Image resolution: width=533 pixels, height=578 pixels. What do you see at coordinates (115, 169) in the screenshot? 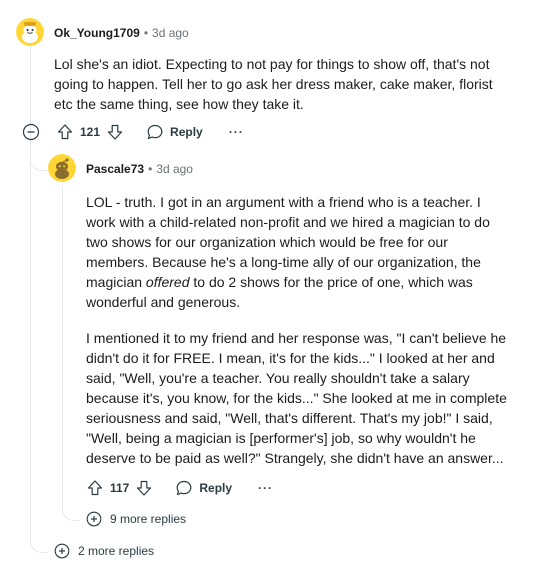
I see `author-name: Pascale73` at bounding box center [115, 169].